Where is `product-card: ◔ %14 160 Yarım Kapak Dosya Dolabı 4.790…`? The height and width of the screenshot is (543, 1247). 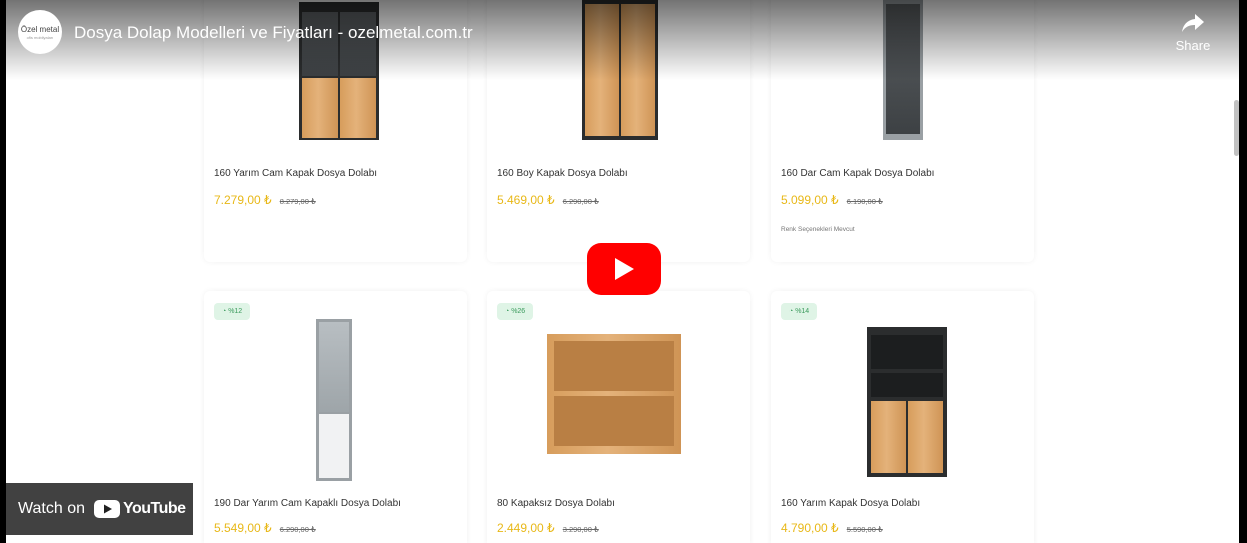
product-card: ◔ %14 160 Yarım Kapak Dosya Dolabı 4.790… is located at coordinates (902, 417).